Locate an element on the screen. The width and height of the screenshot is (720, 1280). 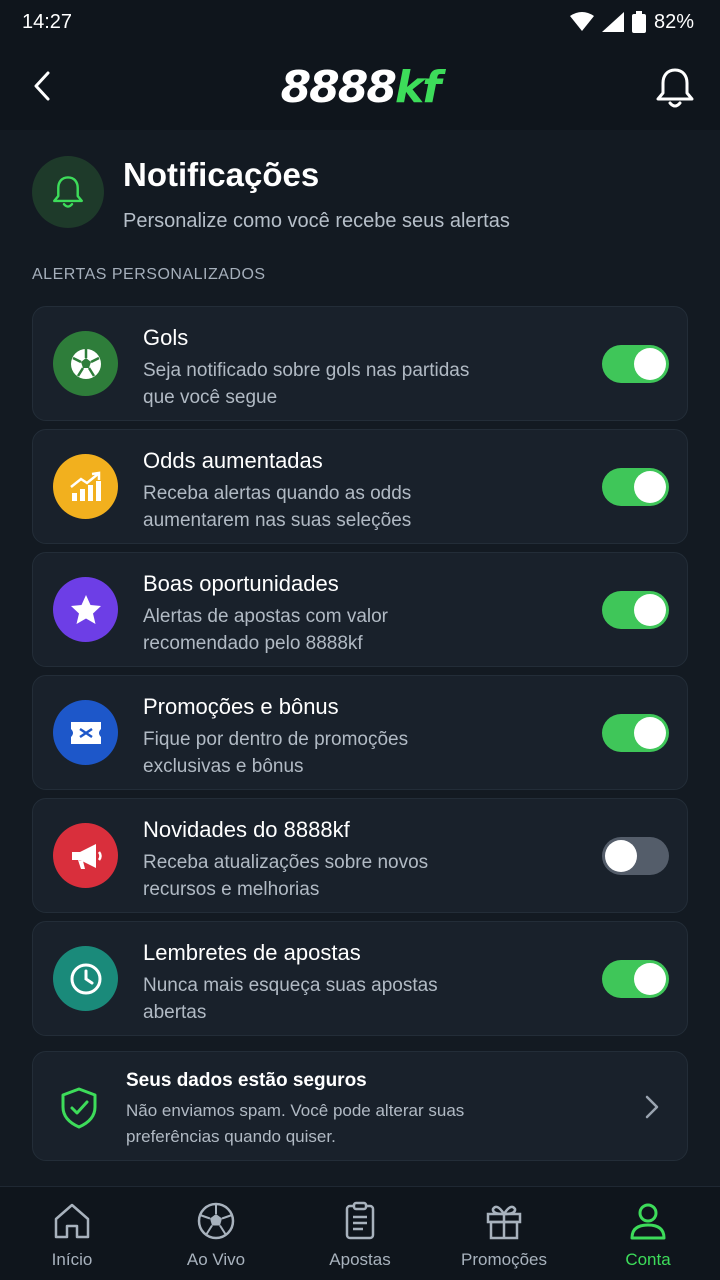
nav-label: Promoções is located at coordinates (504, 1259).